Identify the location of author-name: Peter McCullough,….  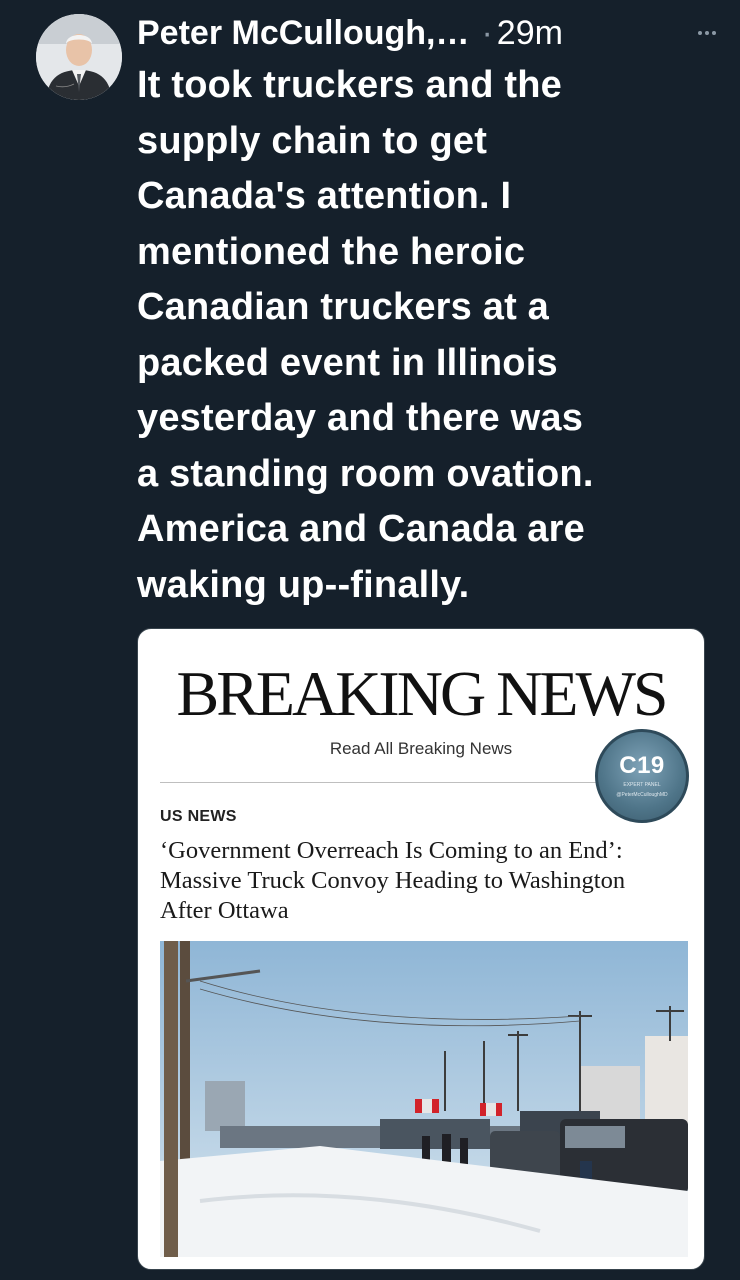
(303, 33).